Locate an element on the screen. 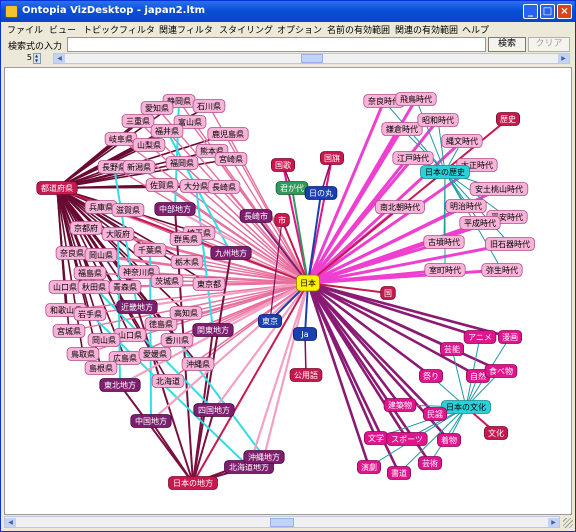  graph-node-kokka: 国歌 is located at coordinates (282, 165).